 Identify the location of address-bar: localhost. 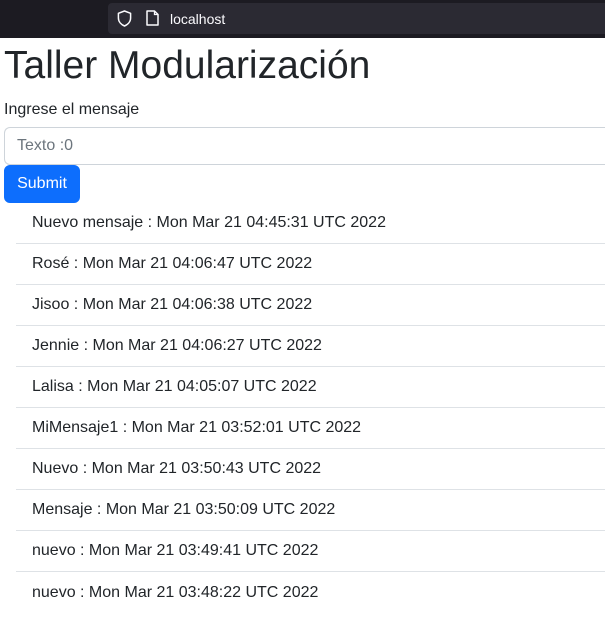
(356, 18).